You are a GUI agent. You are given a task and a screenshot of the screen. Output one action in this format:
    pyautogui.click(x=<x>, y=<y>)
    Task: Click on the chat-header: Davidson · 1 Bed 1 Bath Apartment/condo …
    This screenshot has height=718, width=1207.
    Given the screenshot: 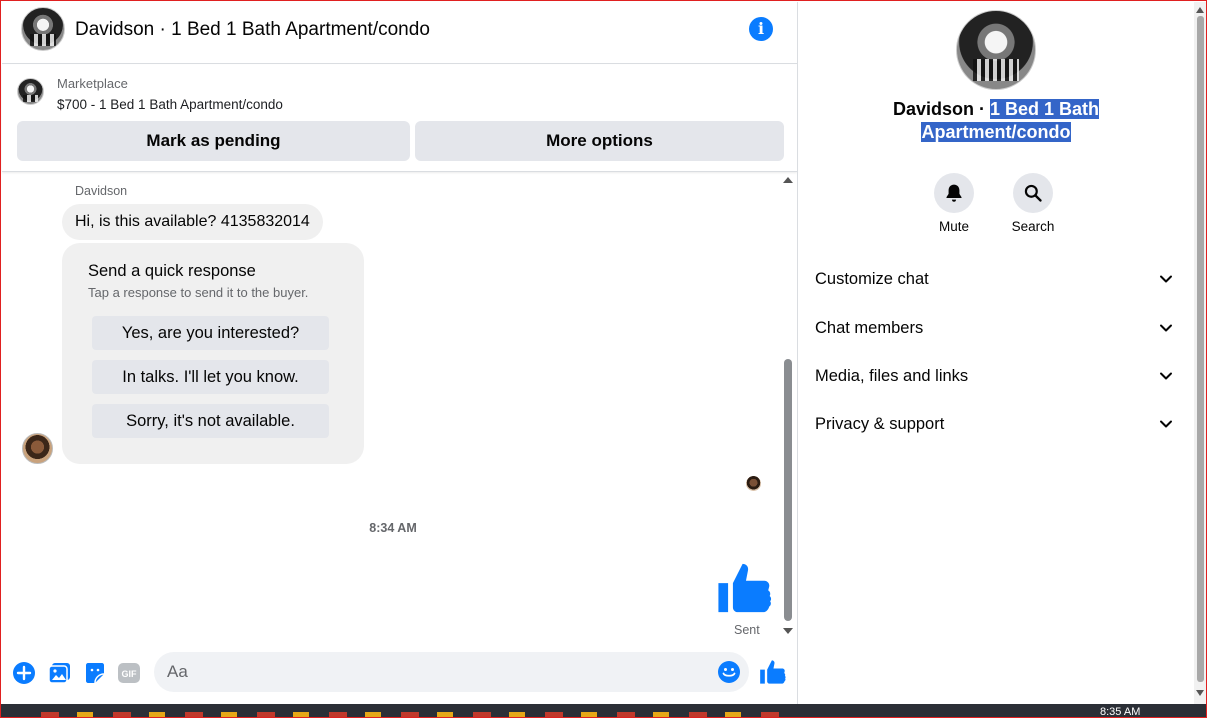 What is the action you would take?
    pyautogui.click(x=399, y=33)
    